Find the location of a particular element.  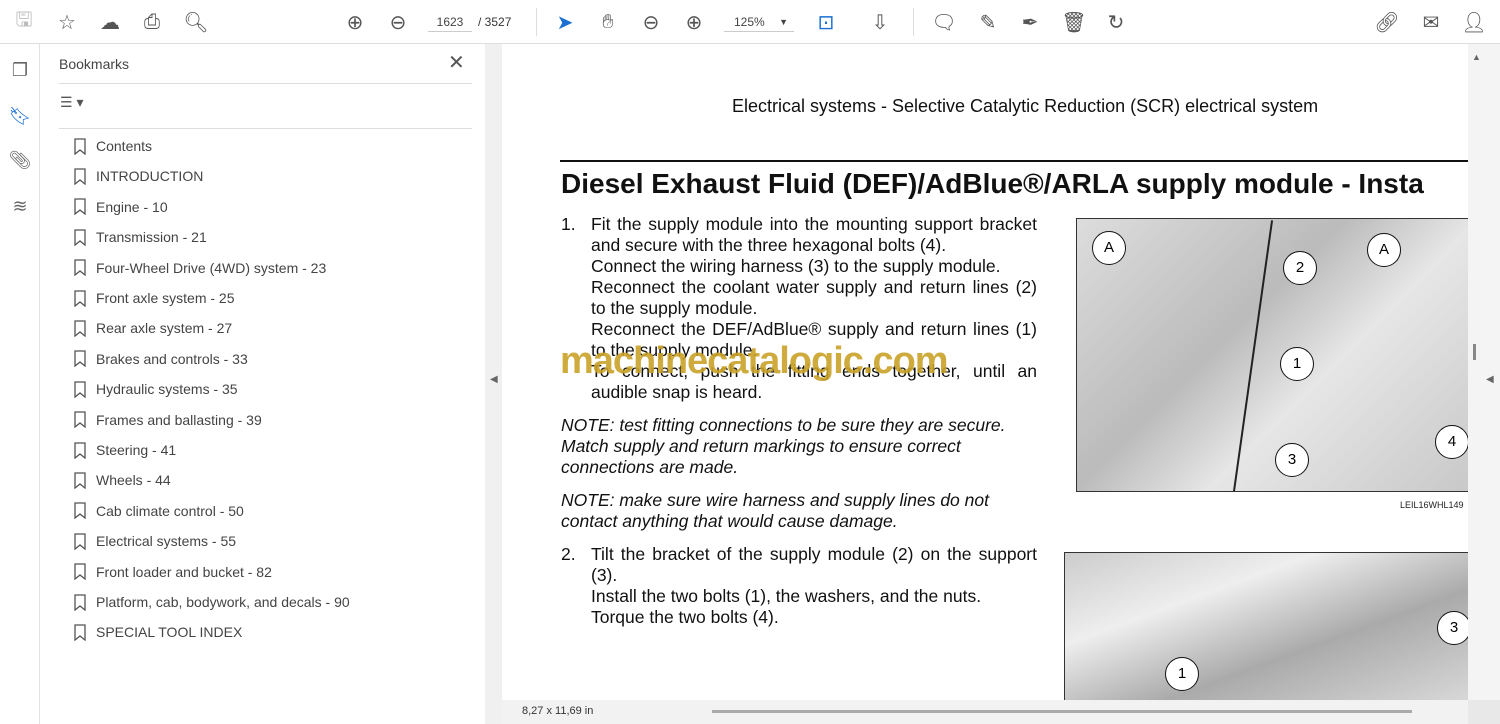

attachment-icon: 📎︎ is located at coordinates (20, 162).